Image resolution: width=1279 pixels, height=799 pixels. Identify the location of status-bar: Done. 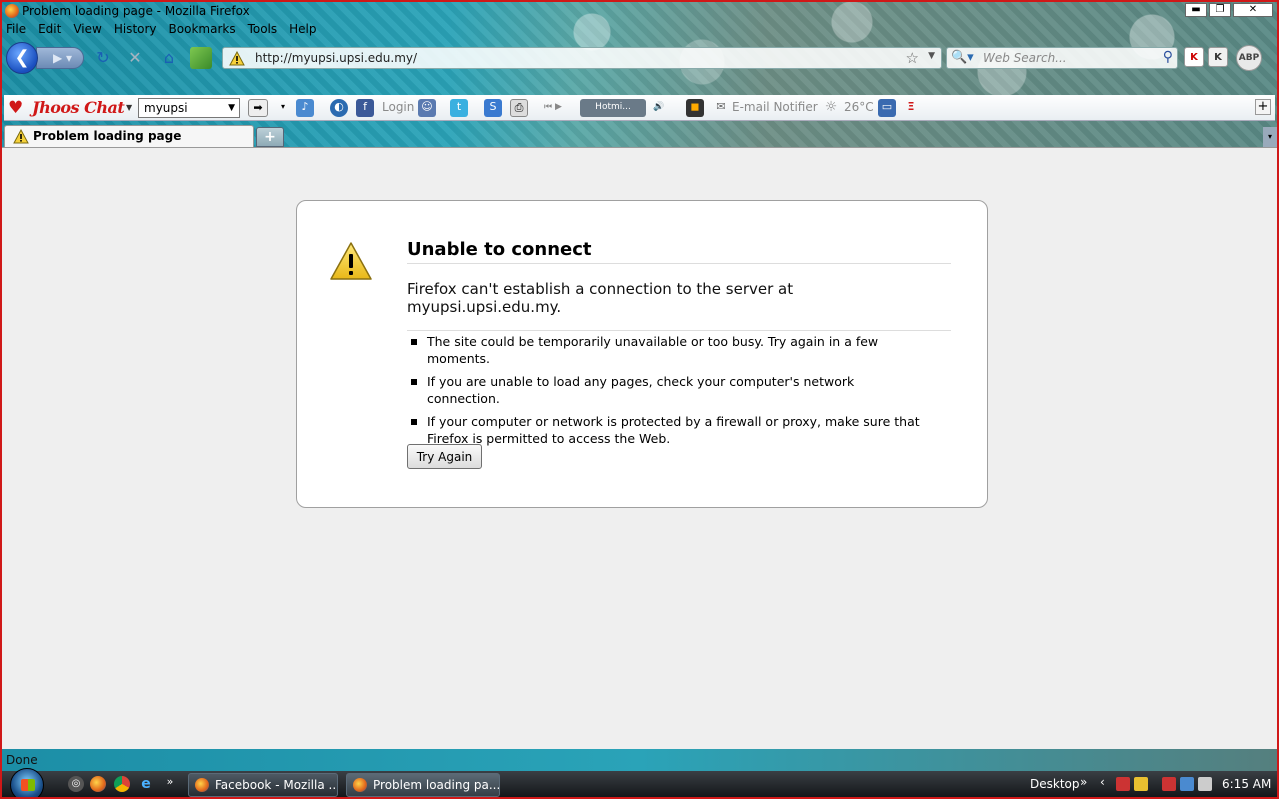
(639, 760).